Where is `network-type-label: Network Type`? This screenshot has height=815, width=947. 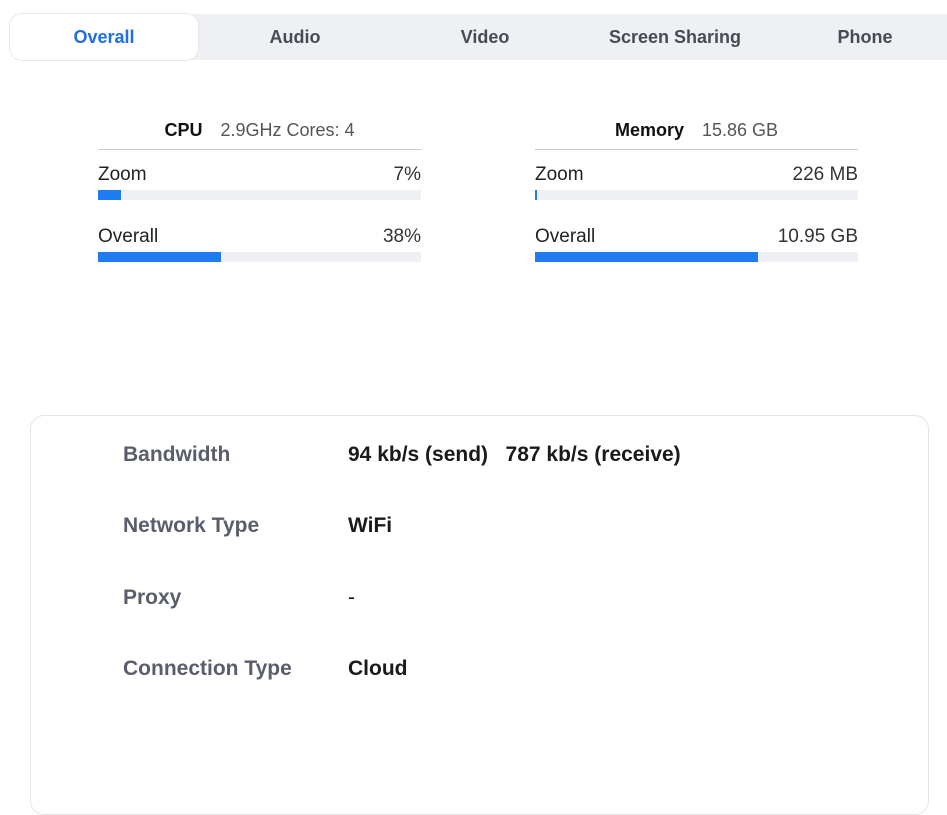 network-type-label: Network Type is located at coordinates (191, 525).